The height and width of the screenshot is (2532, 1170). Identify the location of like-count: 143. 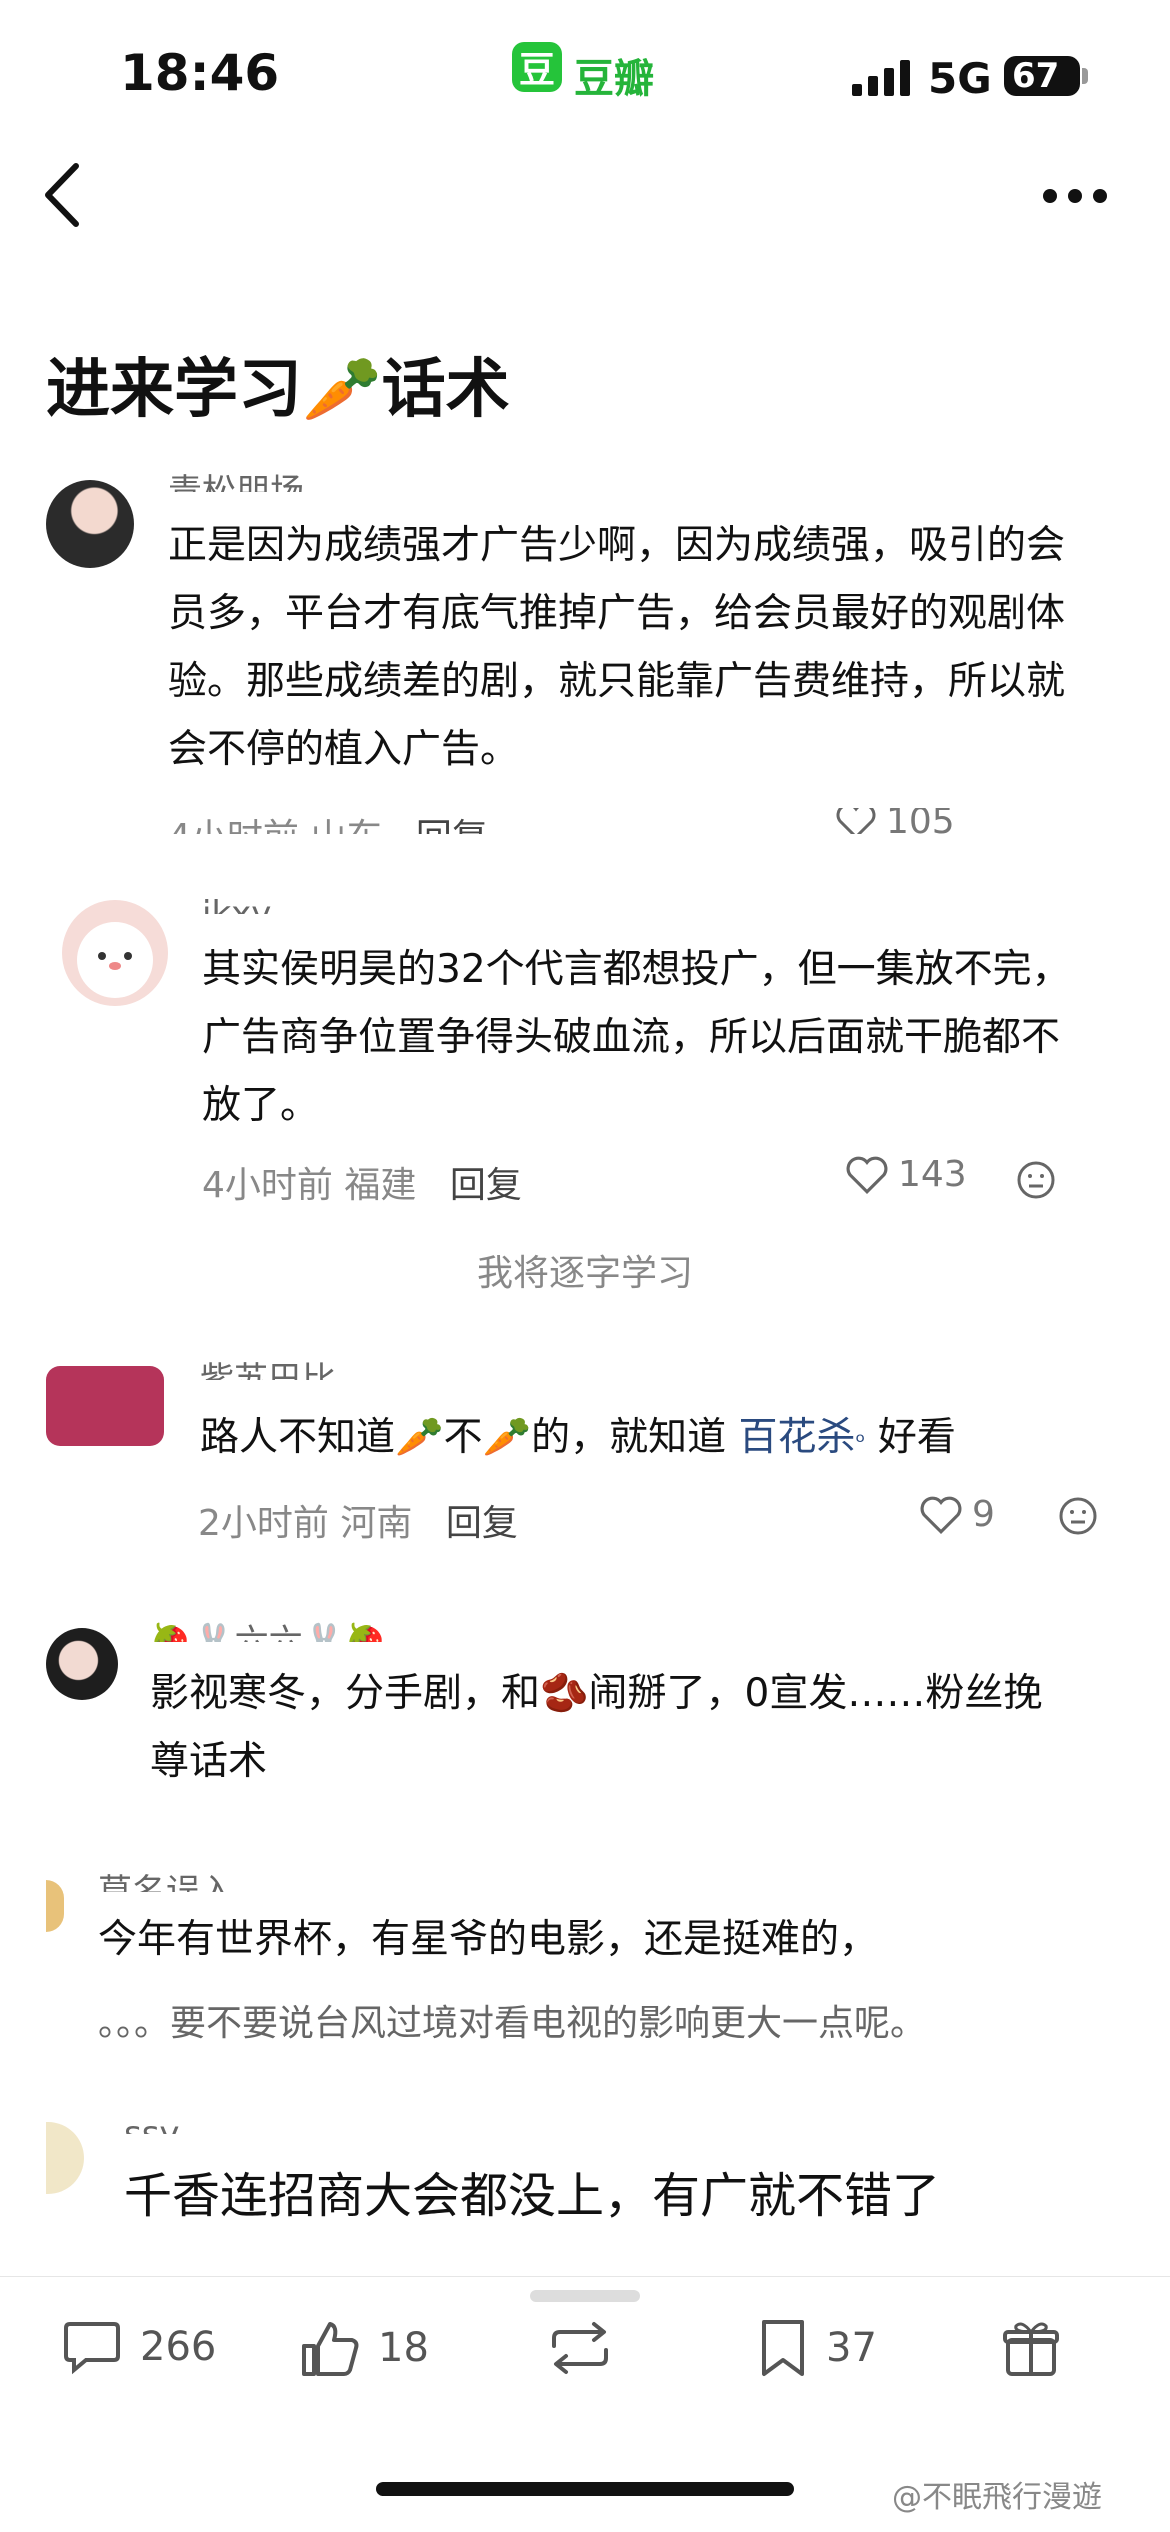
(932, 1174).